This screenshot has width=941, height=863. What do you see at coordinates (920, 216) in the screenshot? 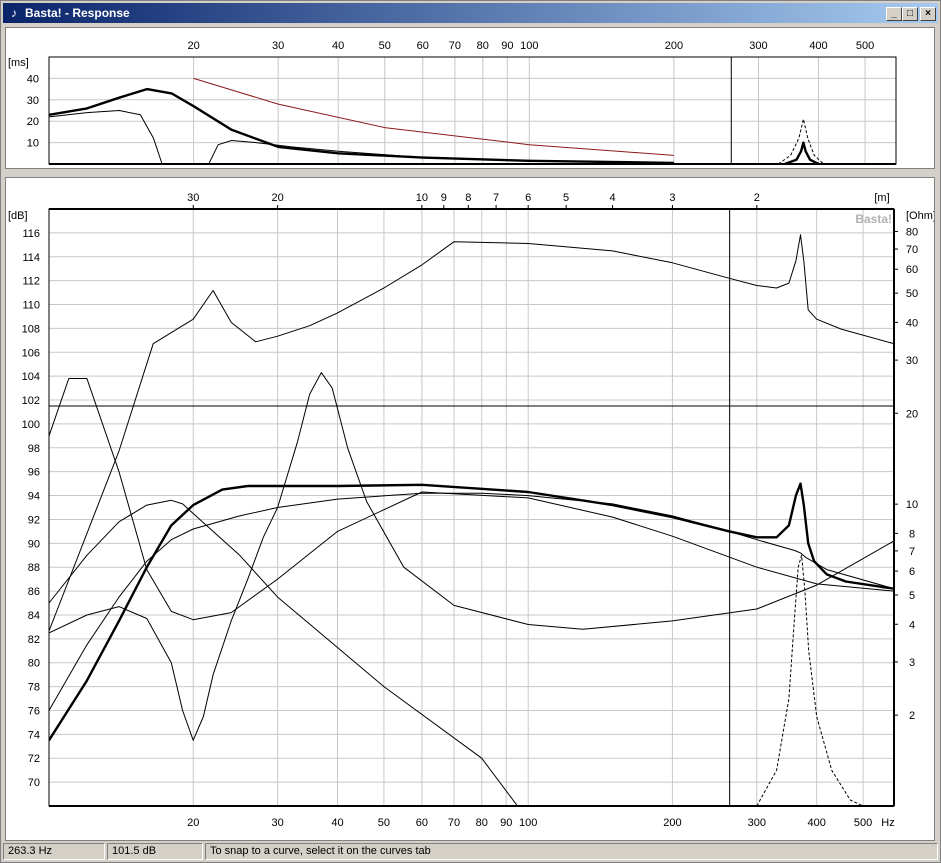
I see `y2-axis-label: [Ohm]` at bounding box center [920, 216].